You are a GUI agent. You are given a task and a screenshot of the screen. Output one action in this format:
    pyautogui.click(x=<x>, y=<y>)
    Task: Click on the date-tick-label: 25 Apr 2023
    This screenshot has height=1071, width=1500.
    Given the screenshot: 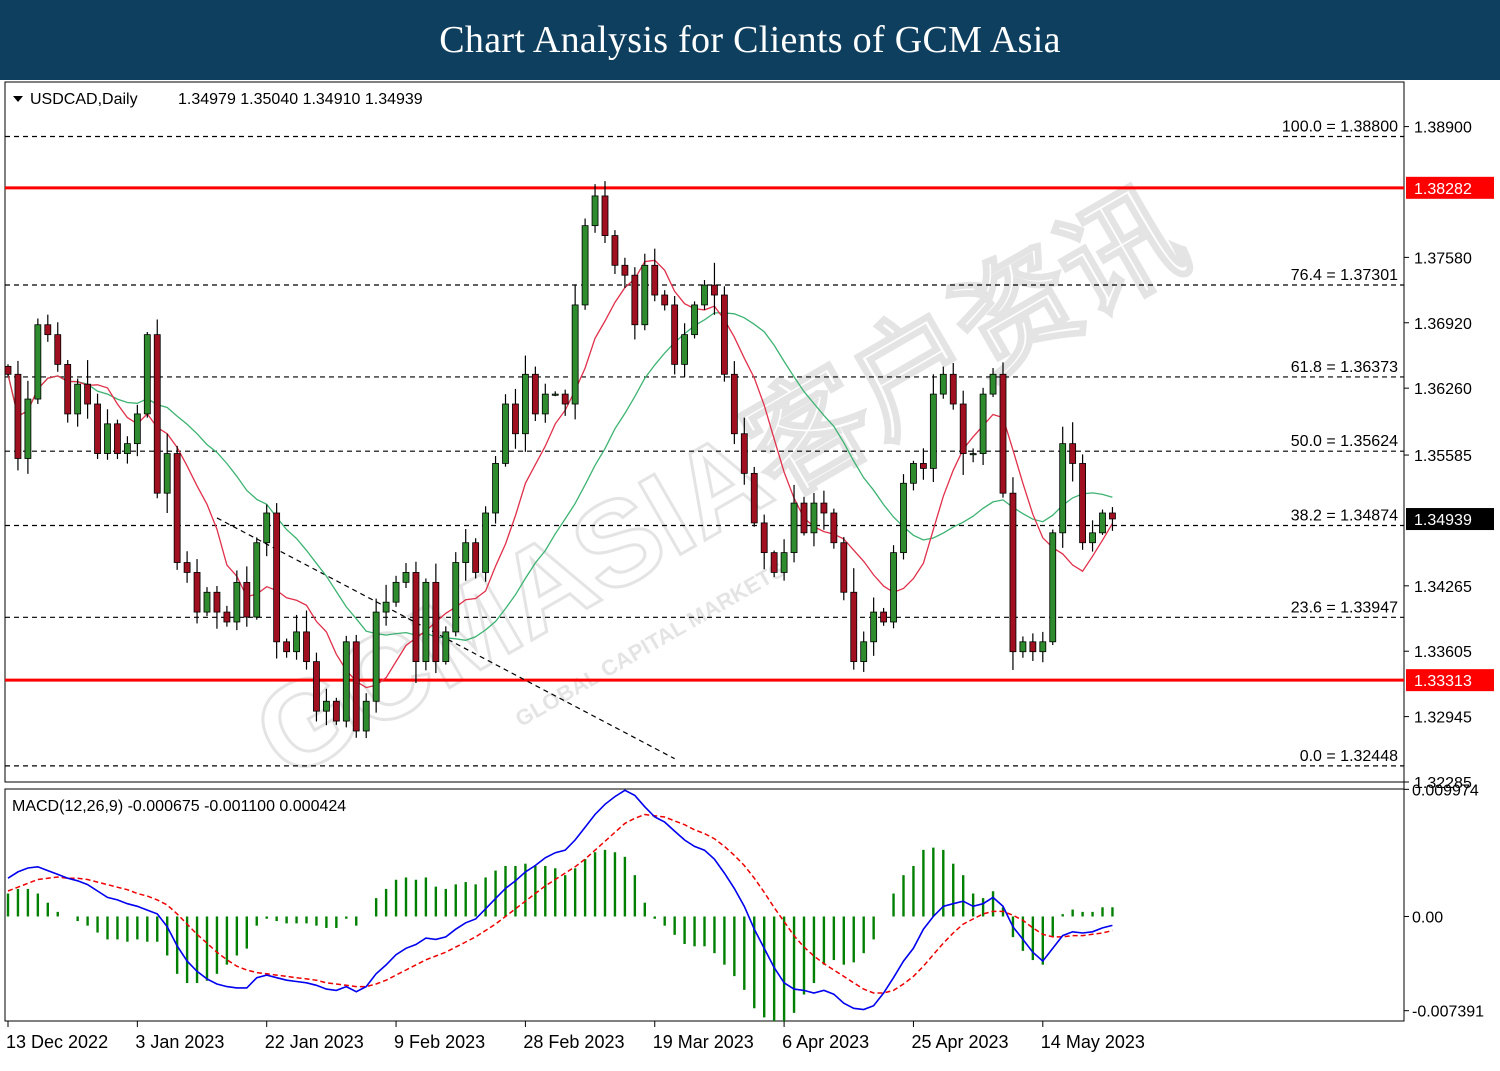 What is the action you would take?
    pyautogui.click(x=959, y=1042)
    